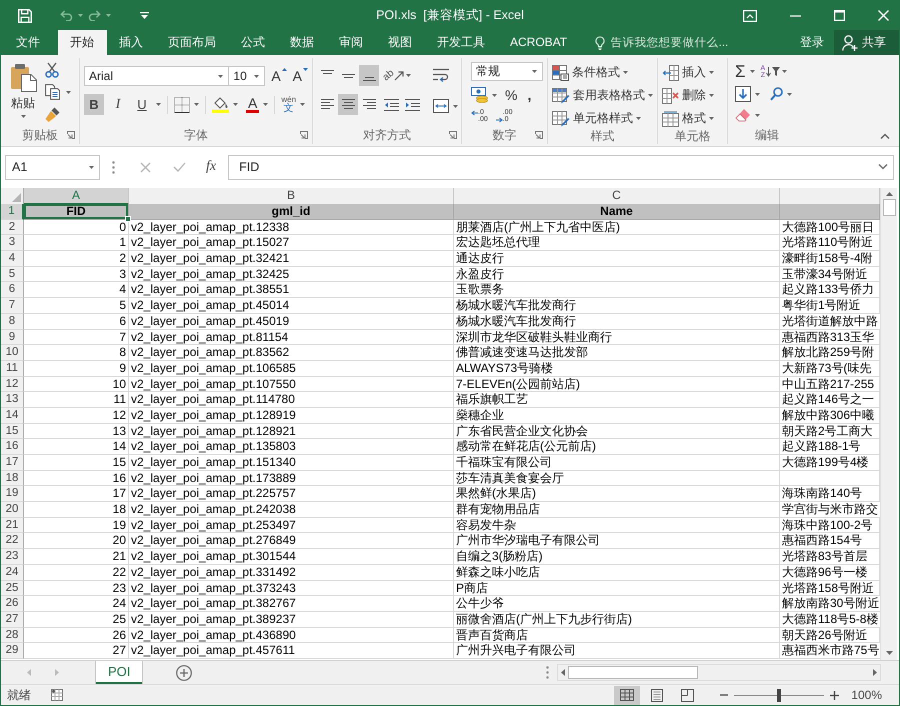  I want to click on ribbon-tab: 数据, so click(302, 42).